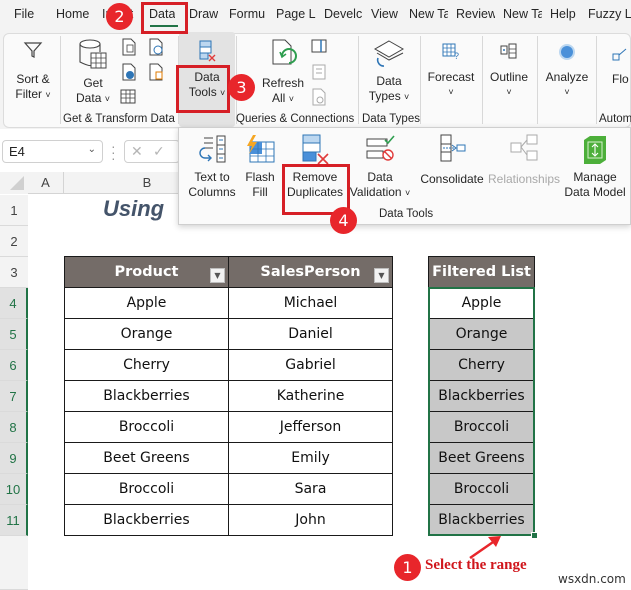 The image size is (631, 590). I want to click on header-filtered-list: Filtered List, so click(481, 272).